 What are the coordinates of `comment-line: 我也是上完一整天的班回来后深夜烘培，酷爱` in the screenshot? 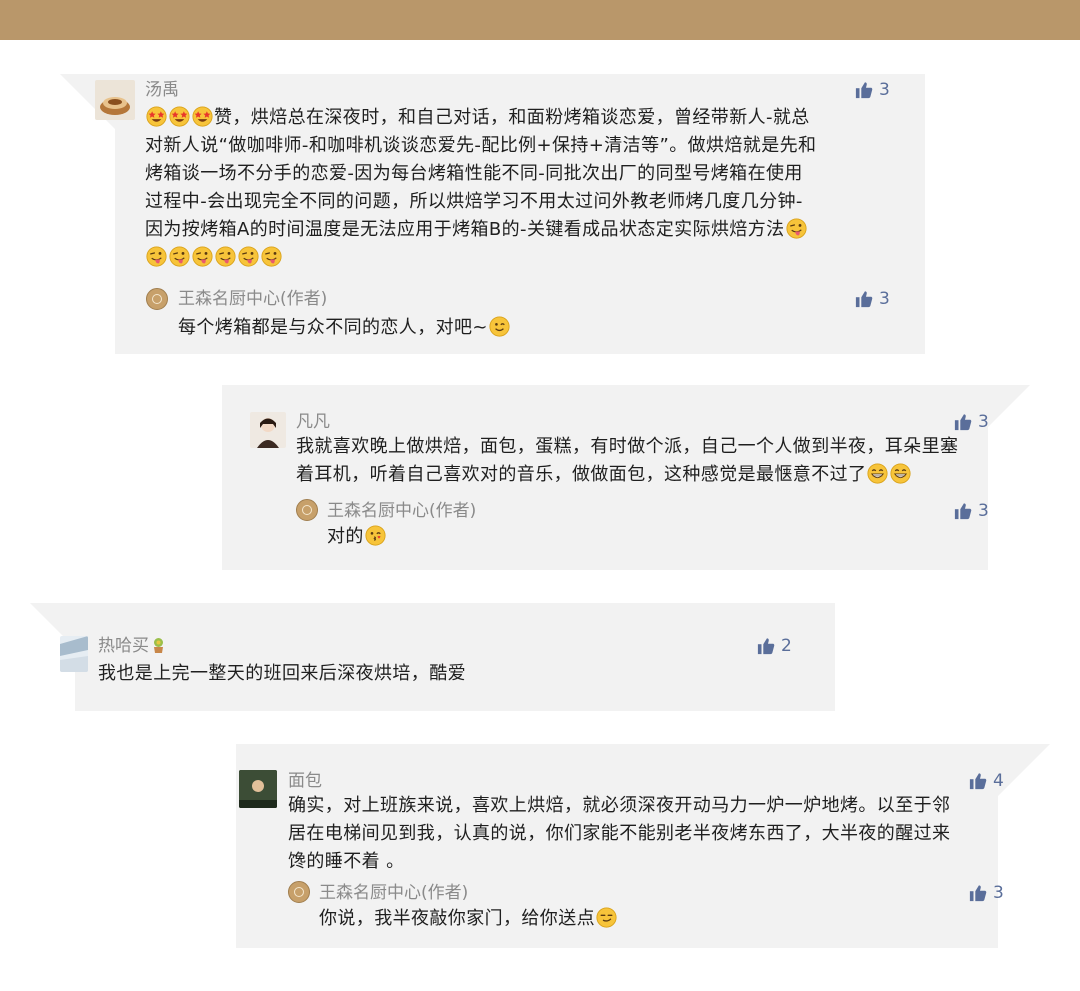 It's located at (282, 673).